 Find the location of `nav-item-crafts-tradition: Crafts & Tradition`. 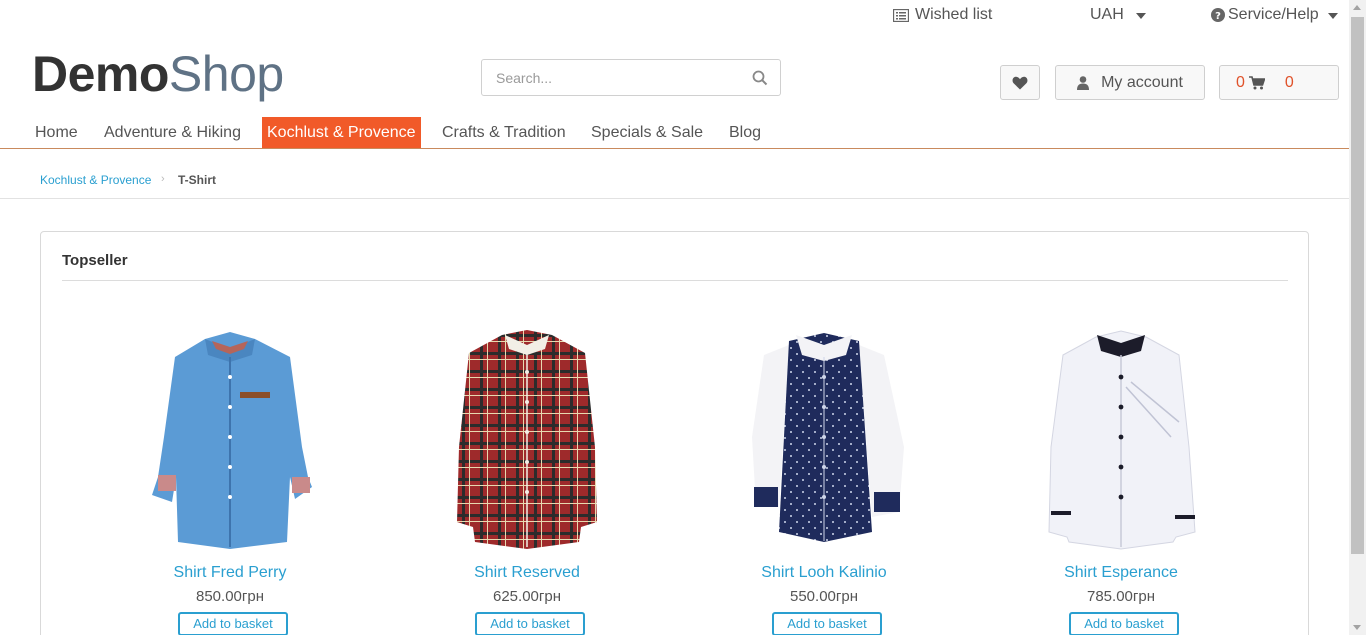

nav-item-crafts-tradition: Crafts & Tradition is located at coordinates (504, 132).